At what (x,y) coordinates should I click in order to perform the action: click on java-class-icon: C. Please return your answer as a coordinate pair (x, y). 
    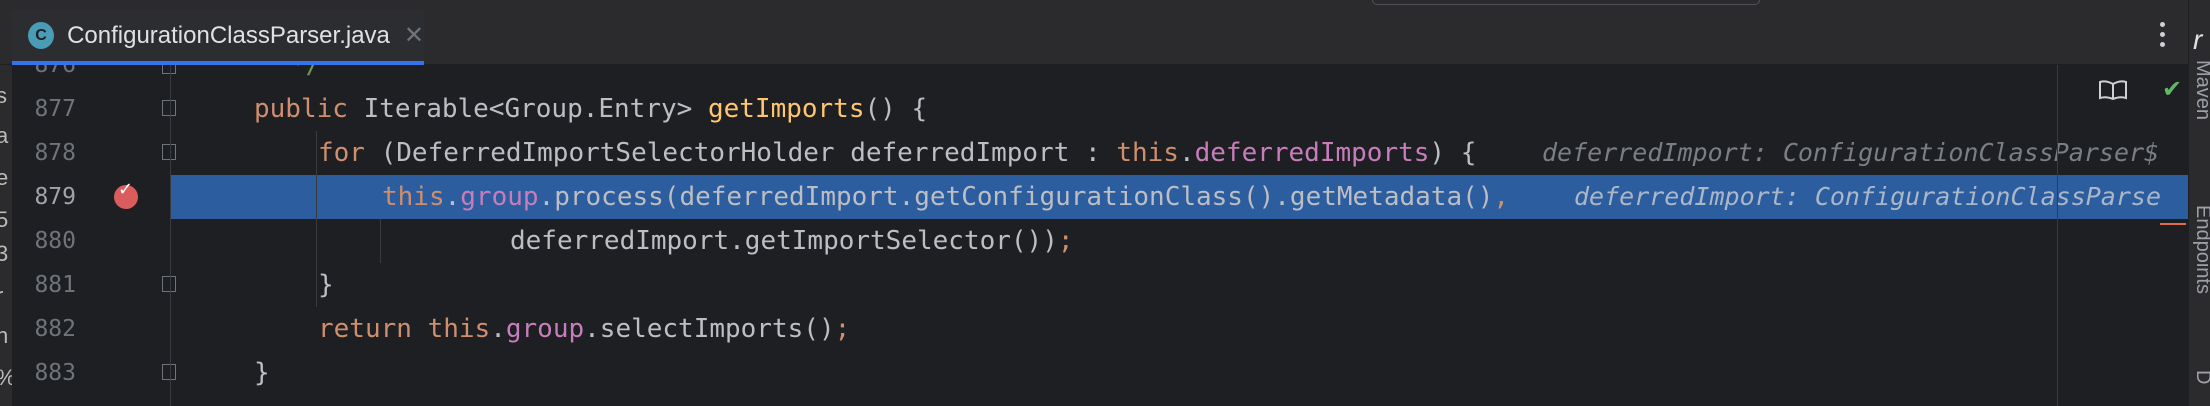
    Looking at the image, I should click on (41, 35).